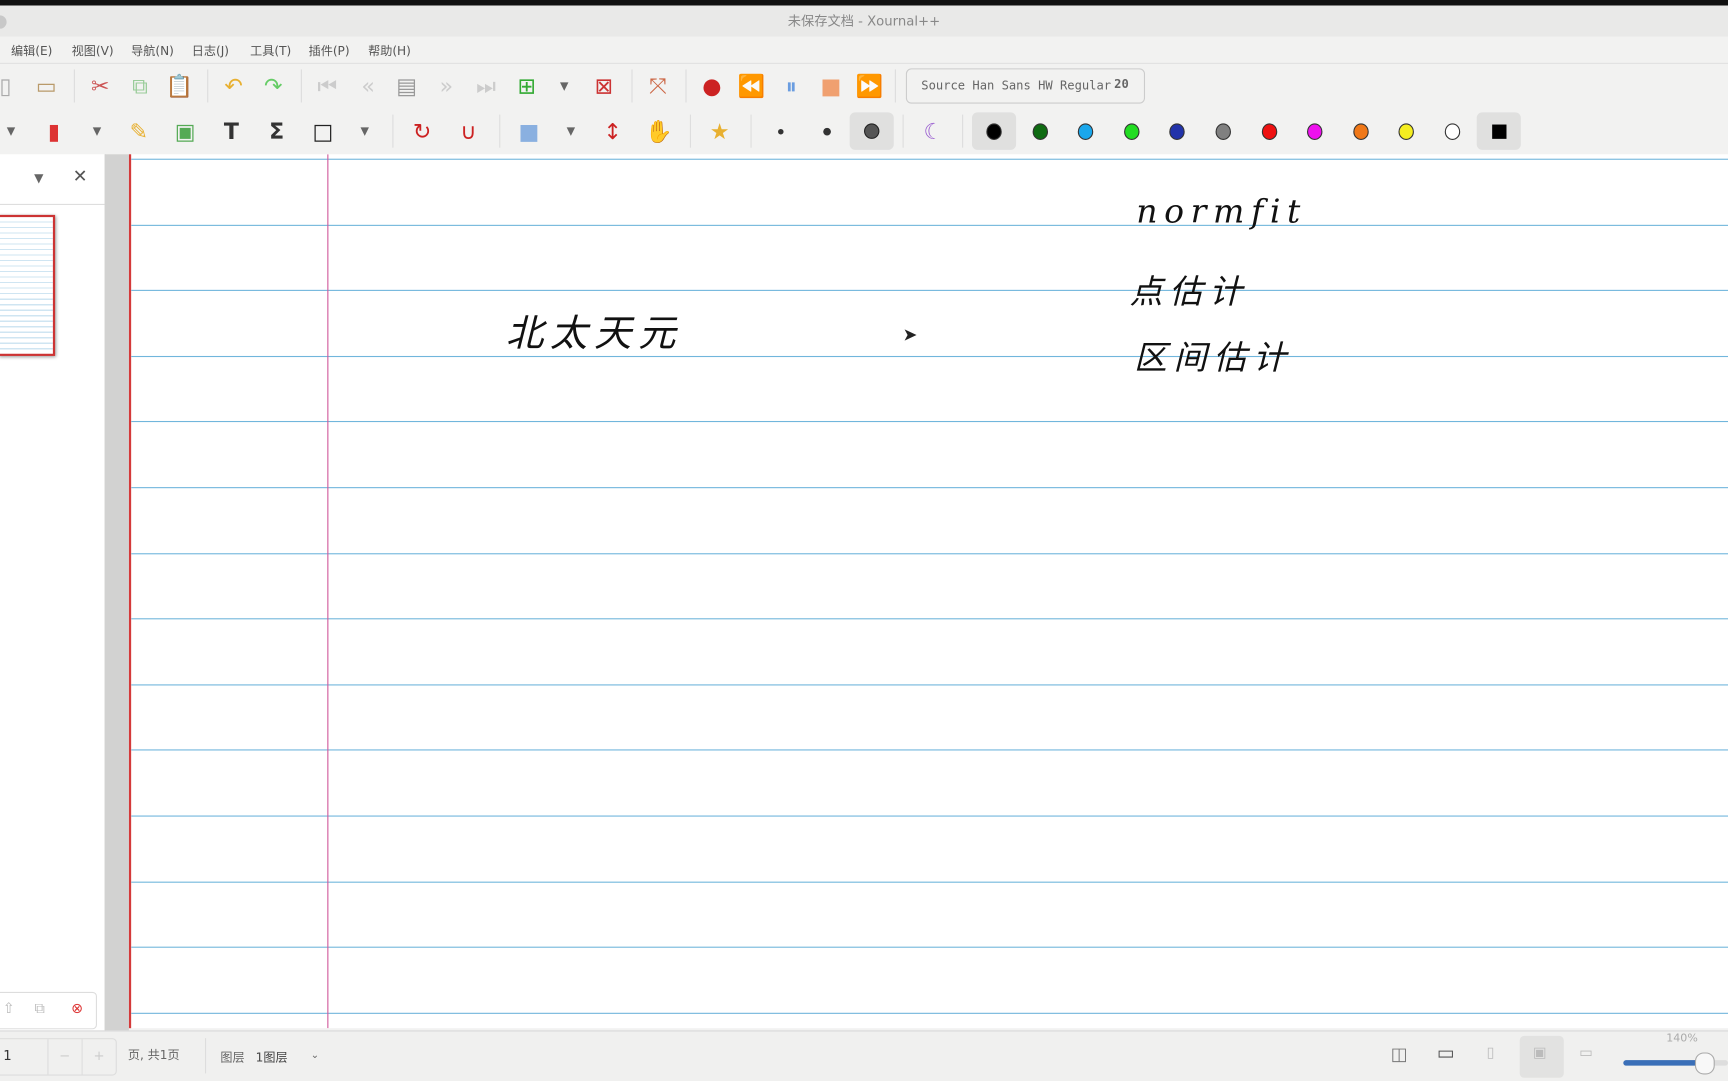 The height and width of the screenshot is (1081, 1728). Describe the element at coordinates (80, 175) in the screenshot. I see `sidebar-close-icon: ✕` at that location.